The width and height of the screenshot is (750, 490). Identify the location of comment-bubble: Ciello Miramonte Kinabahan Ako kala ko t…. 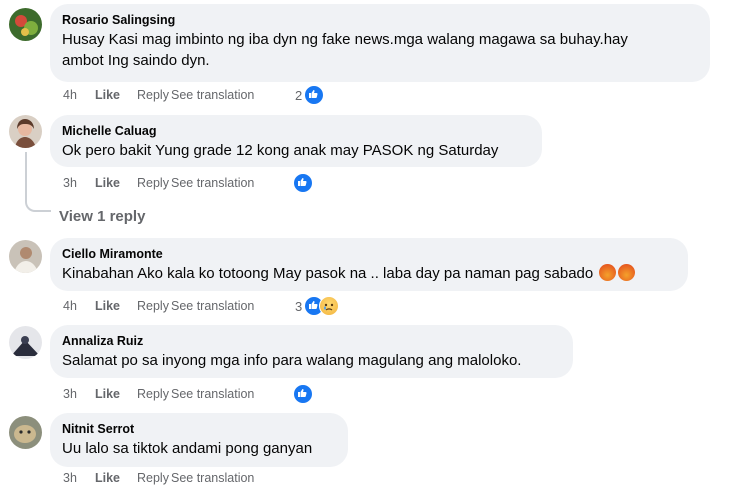
(369, 264).